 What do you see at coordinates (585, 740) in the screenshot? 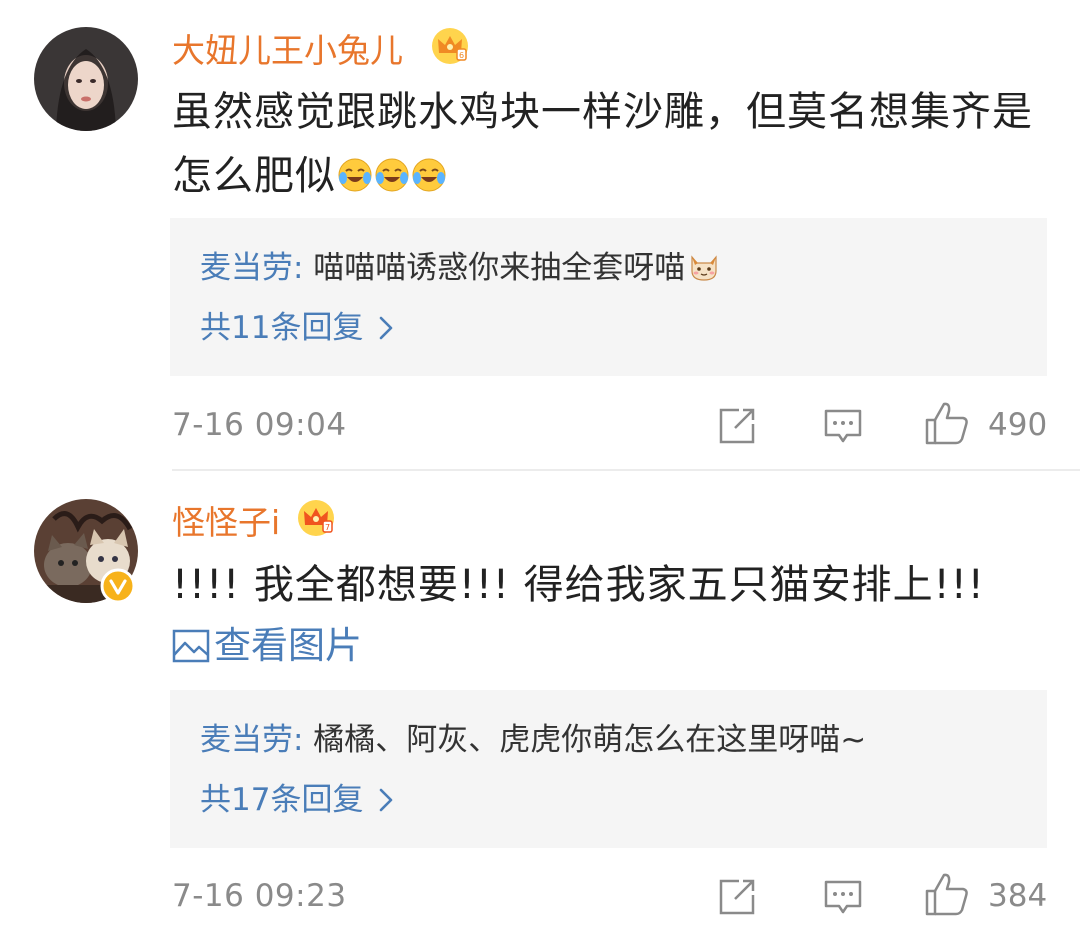
I see `reply-text: 橘橘、阿灰、虎虎你萌怎么在这里呀喵~` at bounding box center [585, 740].